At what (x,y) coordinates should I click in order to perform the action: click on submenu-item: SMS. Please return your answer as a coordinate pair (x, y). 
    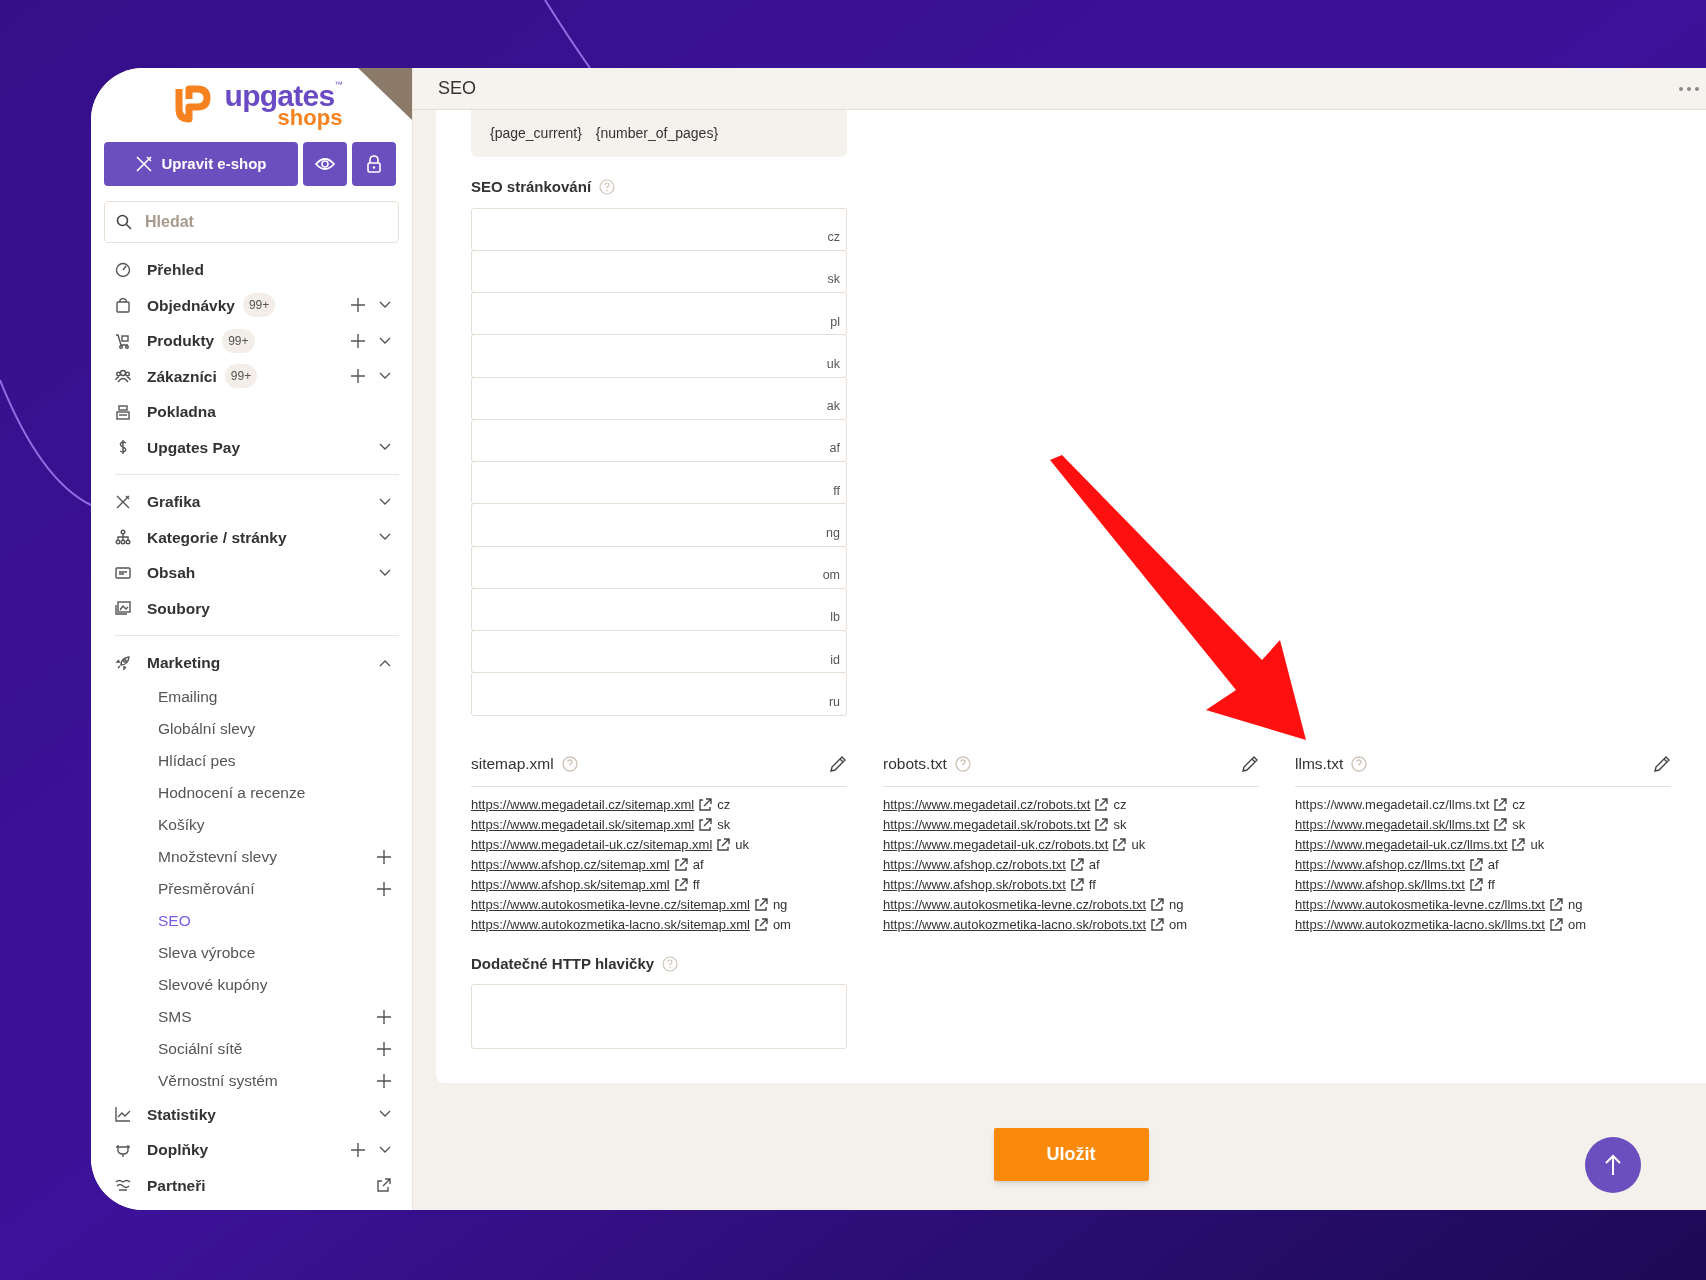
    Looking at the image, I should click on (251, 1016).